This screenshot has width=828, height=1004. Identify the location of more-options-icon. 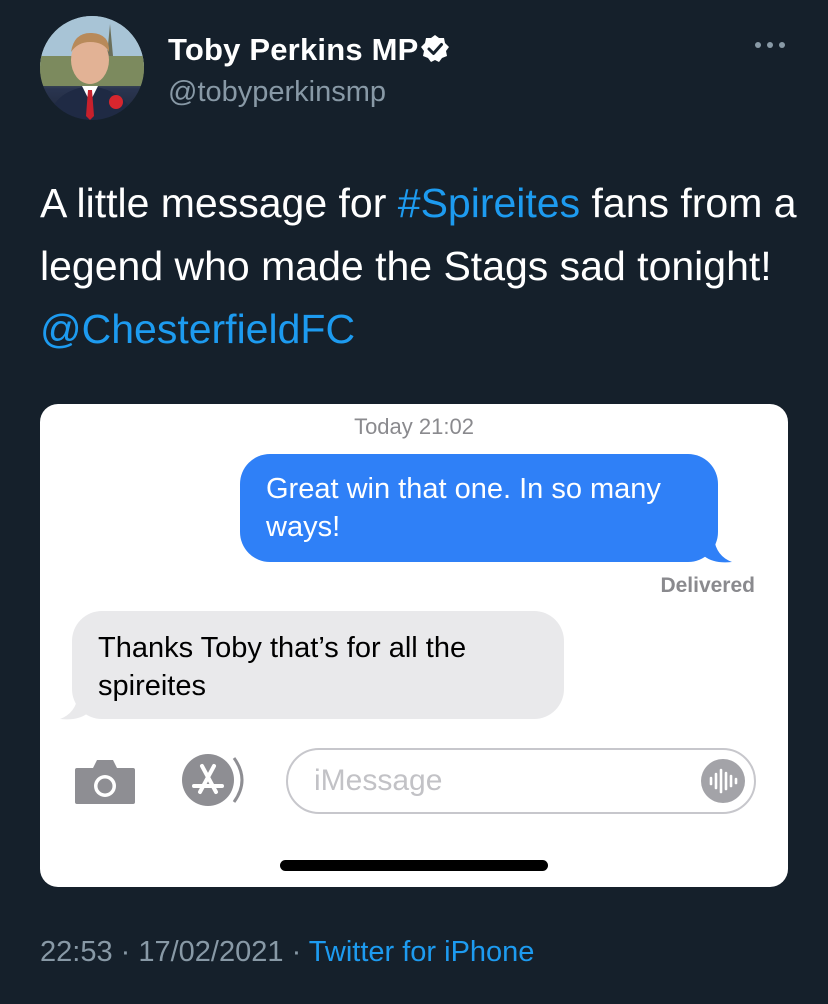
(770, 45).